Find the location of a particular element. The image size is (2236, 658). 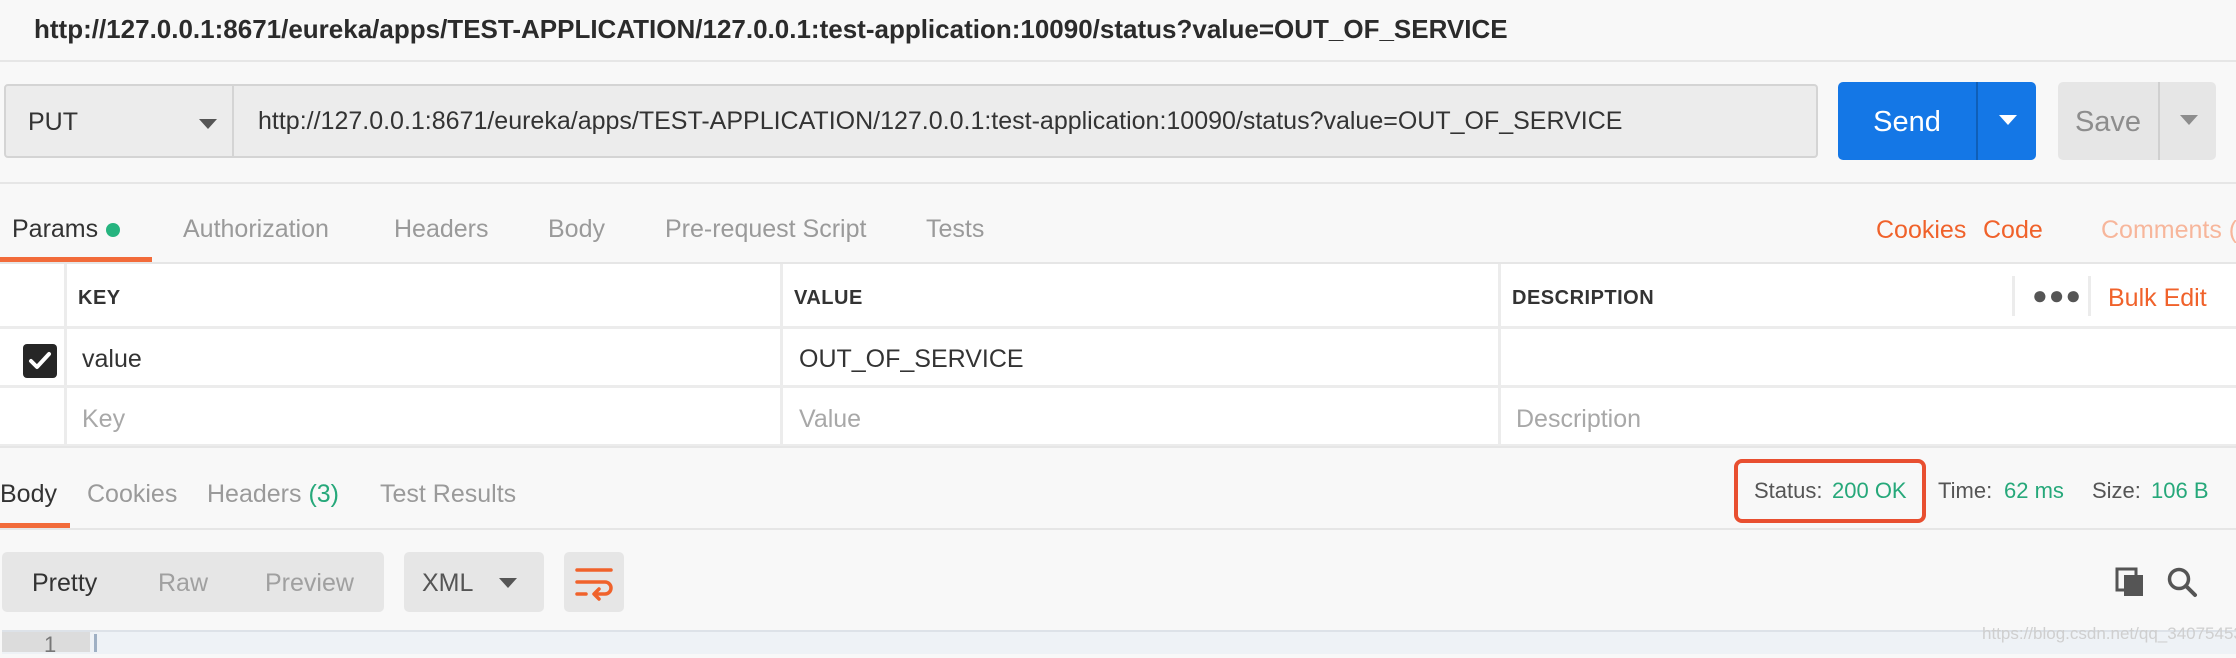

param-value-cell: OUT_OF_SERVICE is located at coordinates (911, 359).